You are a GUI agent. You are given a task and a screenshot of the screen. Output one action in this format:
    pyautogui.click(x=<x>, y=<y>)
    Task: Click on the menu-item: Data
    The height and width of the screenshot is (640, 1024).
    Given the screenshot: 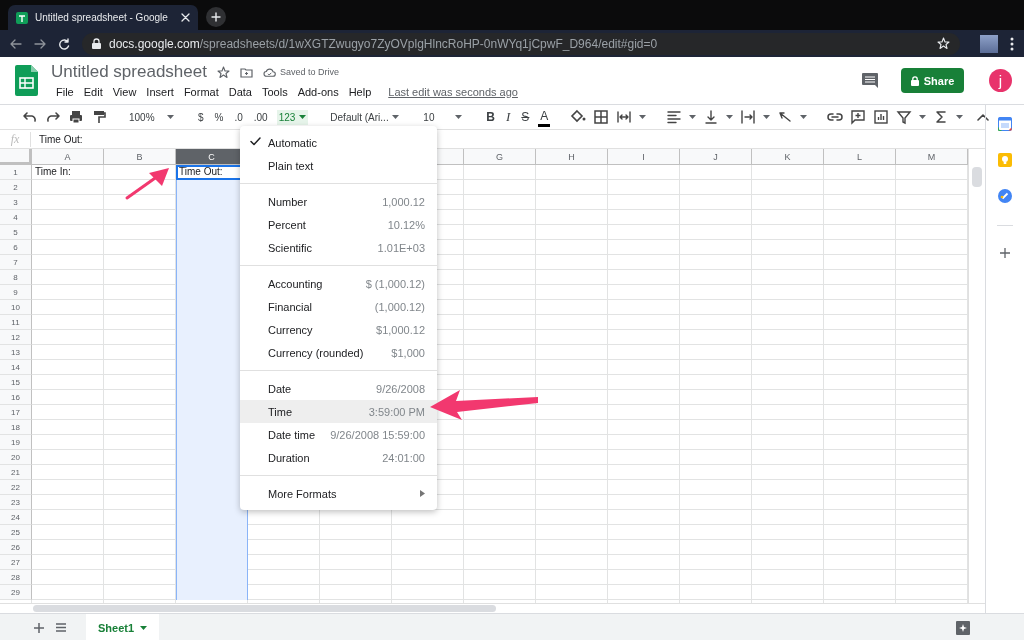 What is the action you would take?
    pyautogui.click(x=240, y=92)
    